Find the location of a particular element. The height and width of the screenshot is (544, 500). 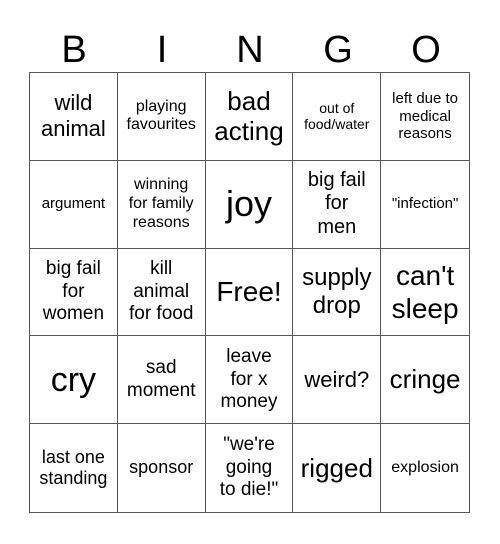

bingo-cell: playing favourites is located at coordinates (161, 117).